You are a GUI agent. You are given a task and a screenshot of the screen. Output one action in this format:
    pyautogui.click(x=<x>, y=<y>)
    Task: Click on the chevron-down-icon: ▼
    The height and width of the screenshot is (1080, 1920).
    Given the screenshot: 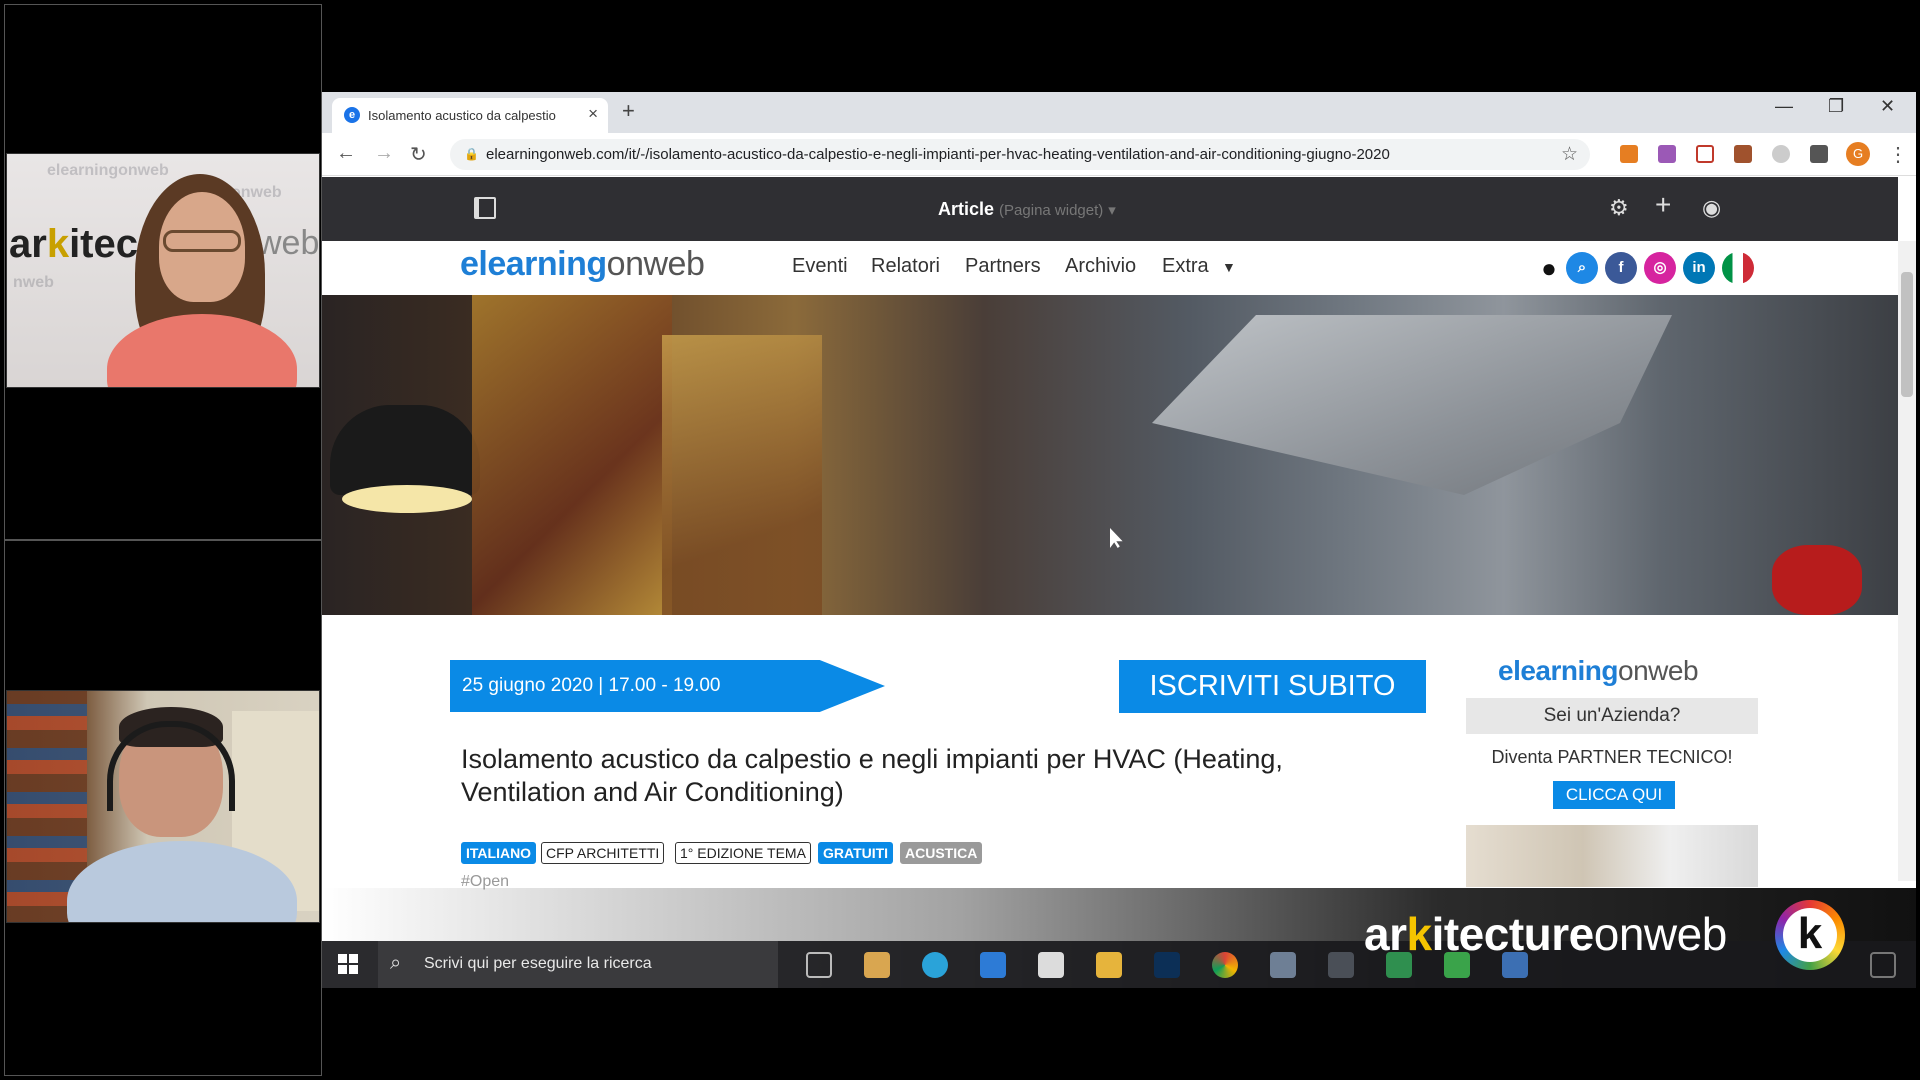 What is the action you would take?
    pyautogui.click(x=1229, y=267)
    